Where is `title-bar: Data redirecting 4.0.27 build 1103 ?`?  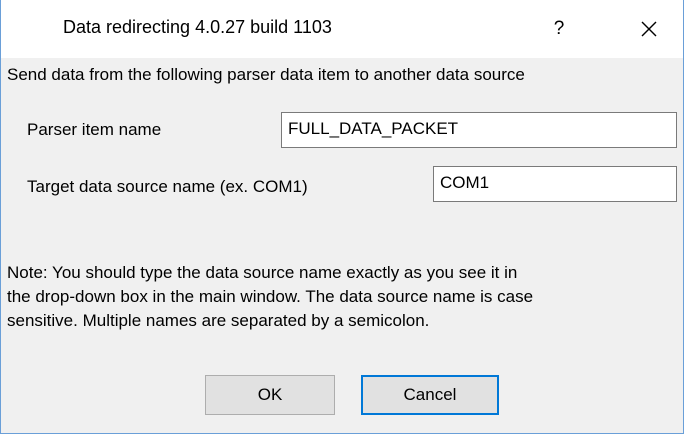 title-bar: Data redirecting 4.0.27 build 1103 ? is located at coordinates (342, 29).